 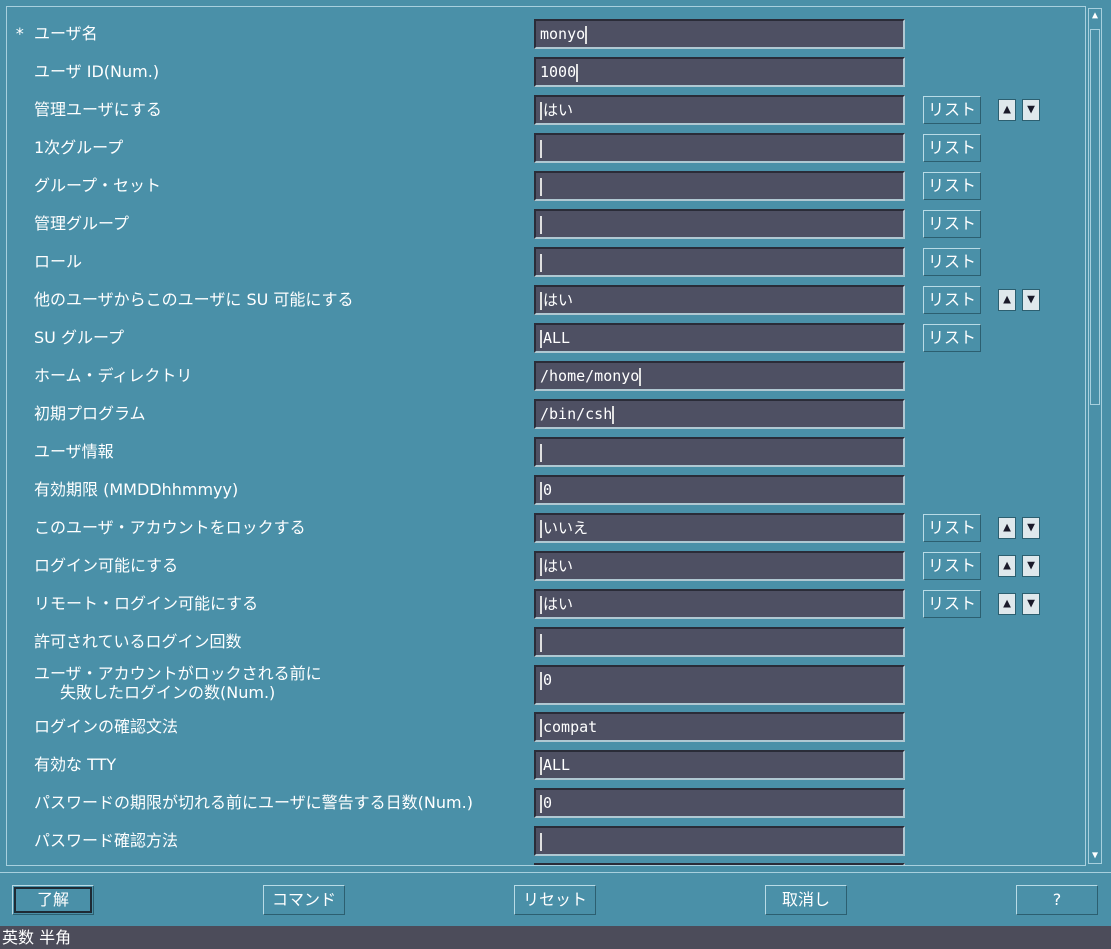 What do you see at coordinates (719, 841) in the screenshot?
I see `password-check-input` at bounding box center [719, 841].